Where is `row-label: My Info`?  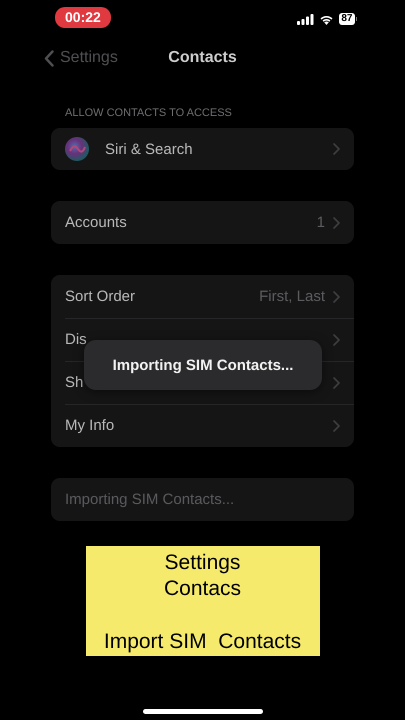
row-label: My Info is located at coordinates (90, 425).